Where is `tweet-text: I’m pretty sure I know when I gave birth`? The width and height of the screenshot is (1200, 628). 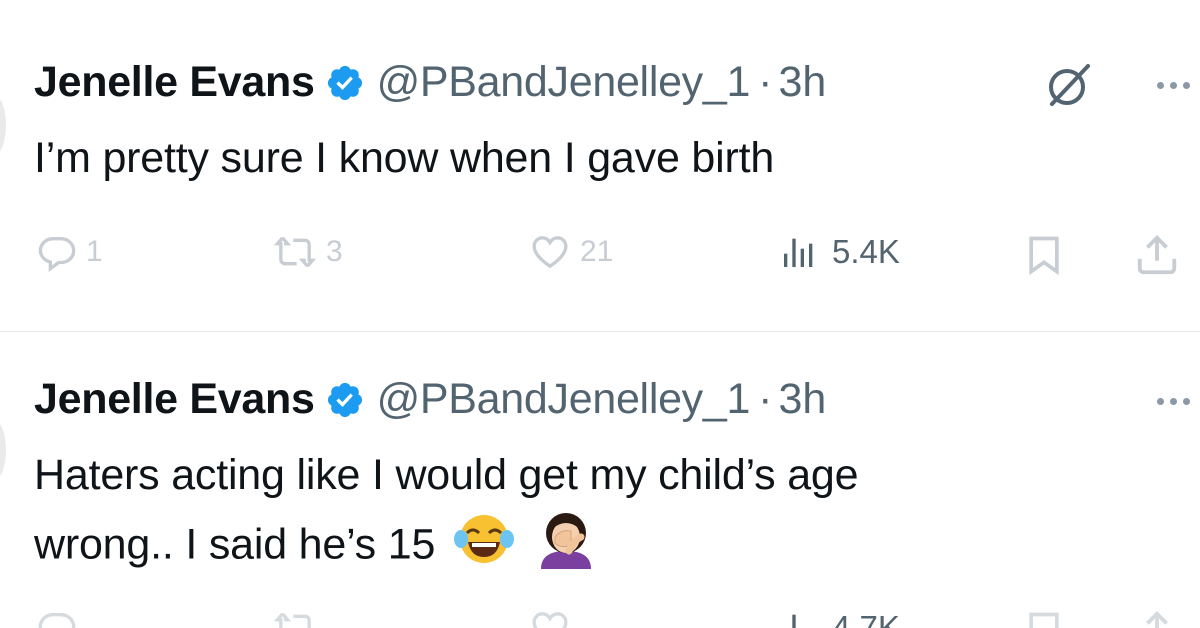 tweet-text: I’m pretty sure I know when I gave birth is located at coordinates (404, 158).